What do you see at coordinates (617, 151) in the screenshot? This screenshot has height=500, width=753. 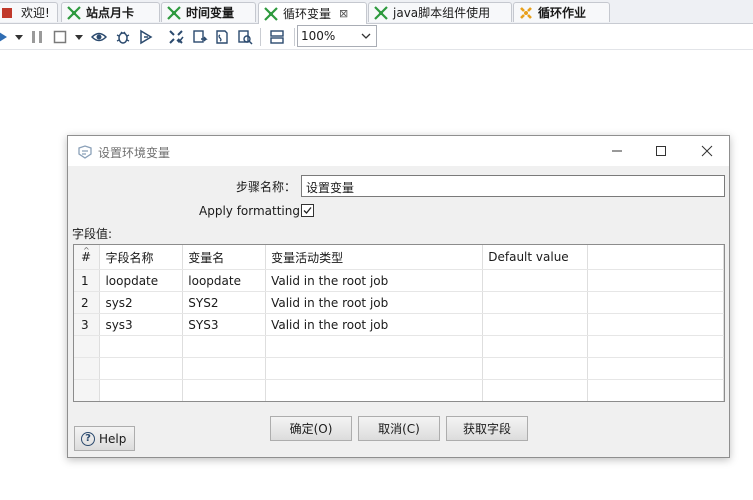 I see `minimize-icon` at bounding box center [617, 151].